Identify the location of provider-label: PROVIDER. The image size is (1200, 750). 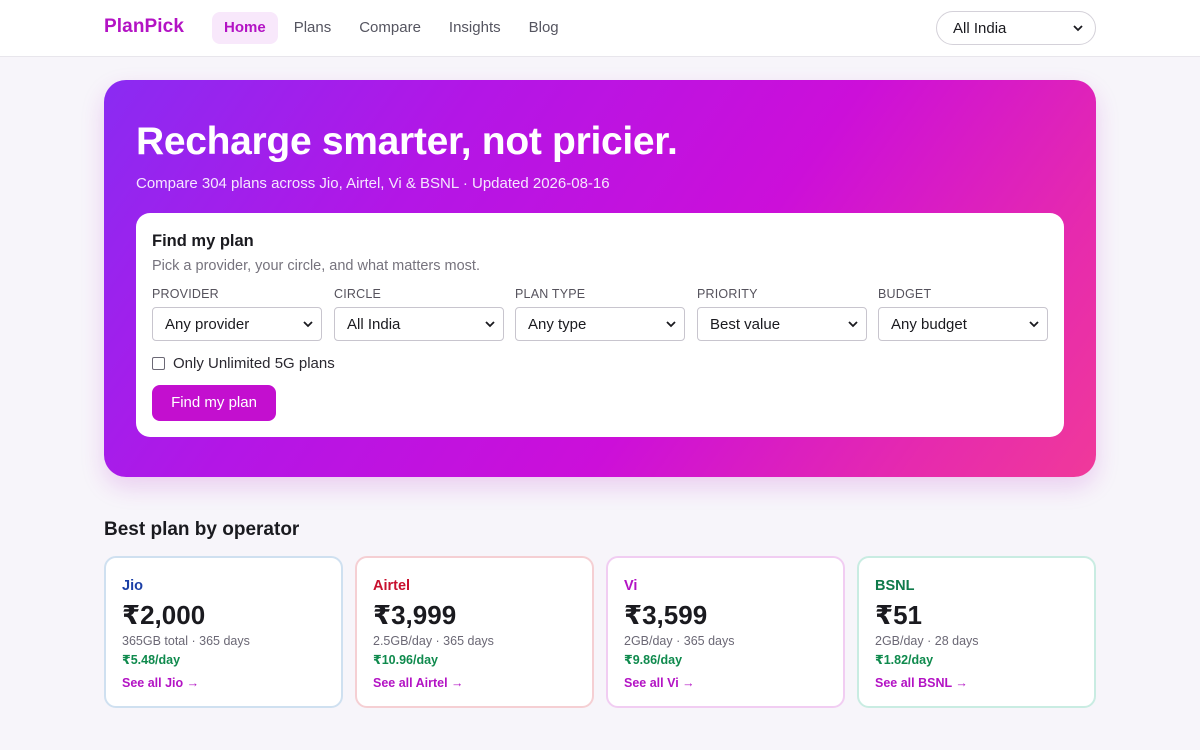
(185, 294).